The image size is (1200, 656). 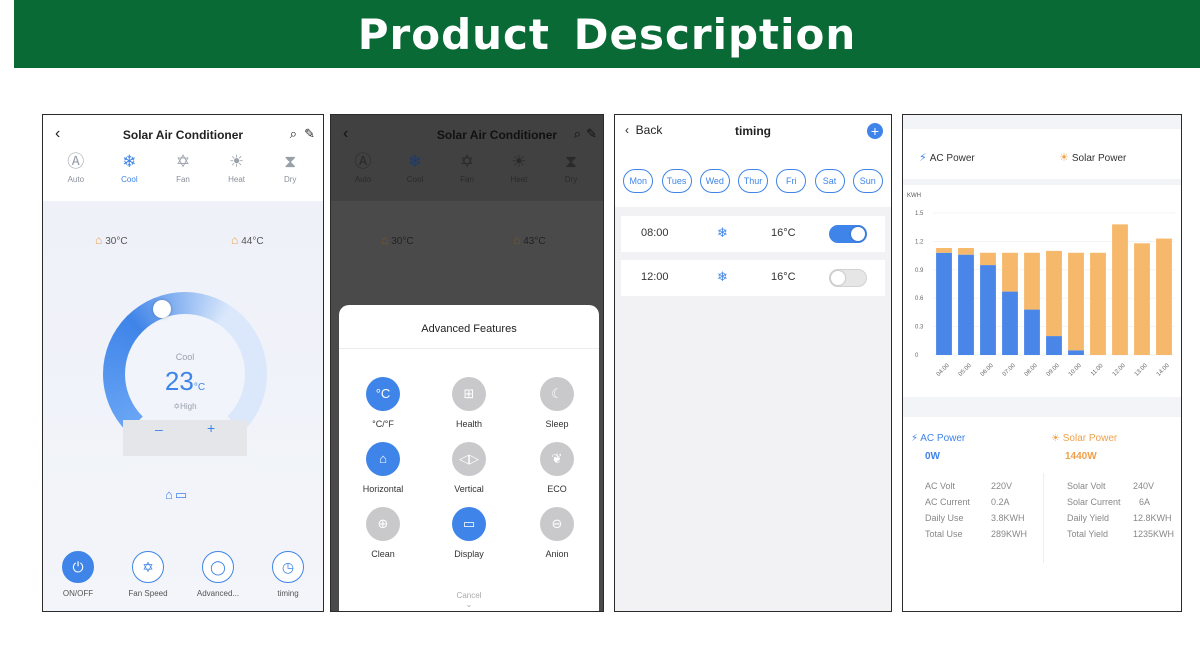 I want to click on stats-icon: ⌕, so click(x=293, y=134).